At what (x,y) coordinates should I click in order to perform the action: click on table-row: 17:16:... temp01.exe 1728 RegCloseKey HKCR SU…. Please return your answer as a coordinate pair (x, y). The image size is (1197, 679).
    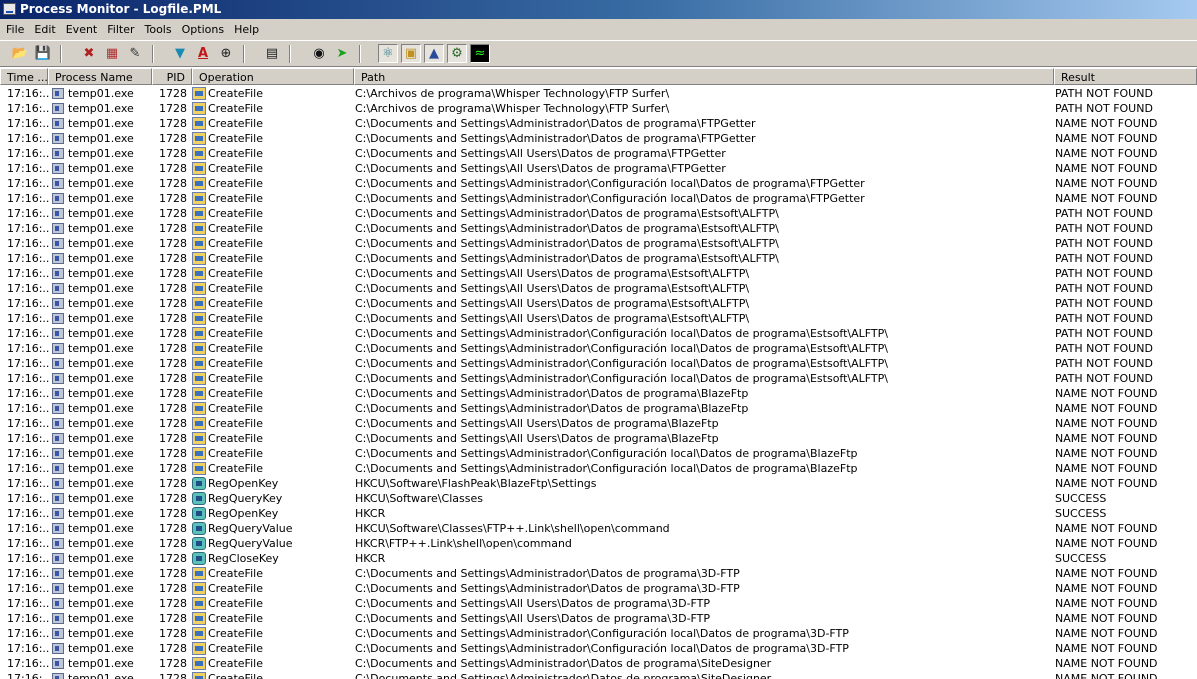
    Looking at the image, I should click on (598, 558).